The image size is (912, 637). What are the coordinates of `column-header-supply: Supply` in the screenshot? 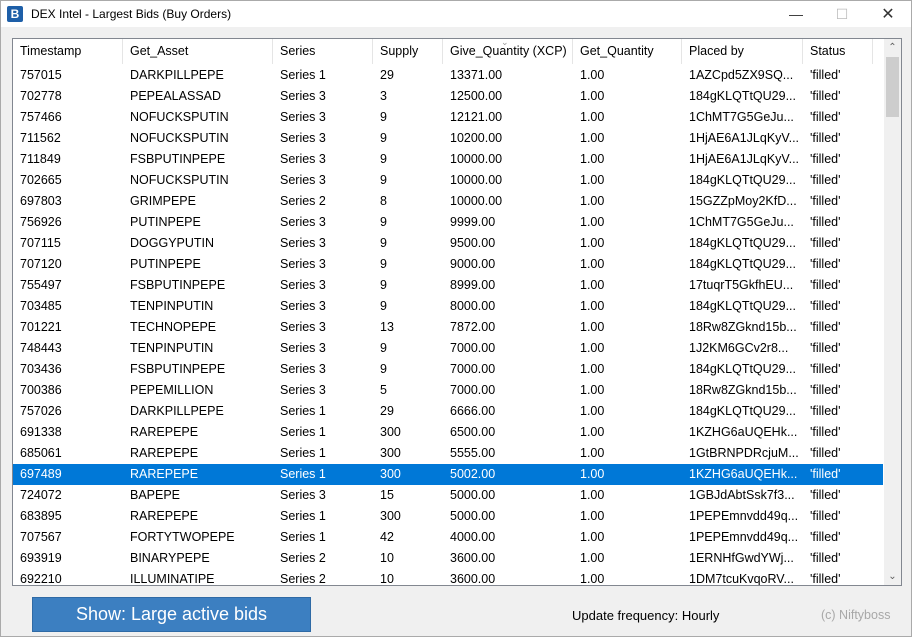 It's located at (408, 51).